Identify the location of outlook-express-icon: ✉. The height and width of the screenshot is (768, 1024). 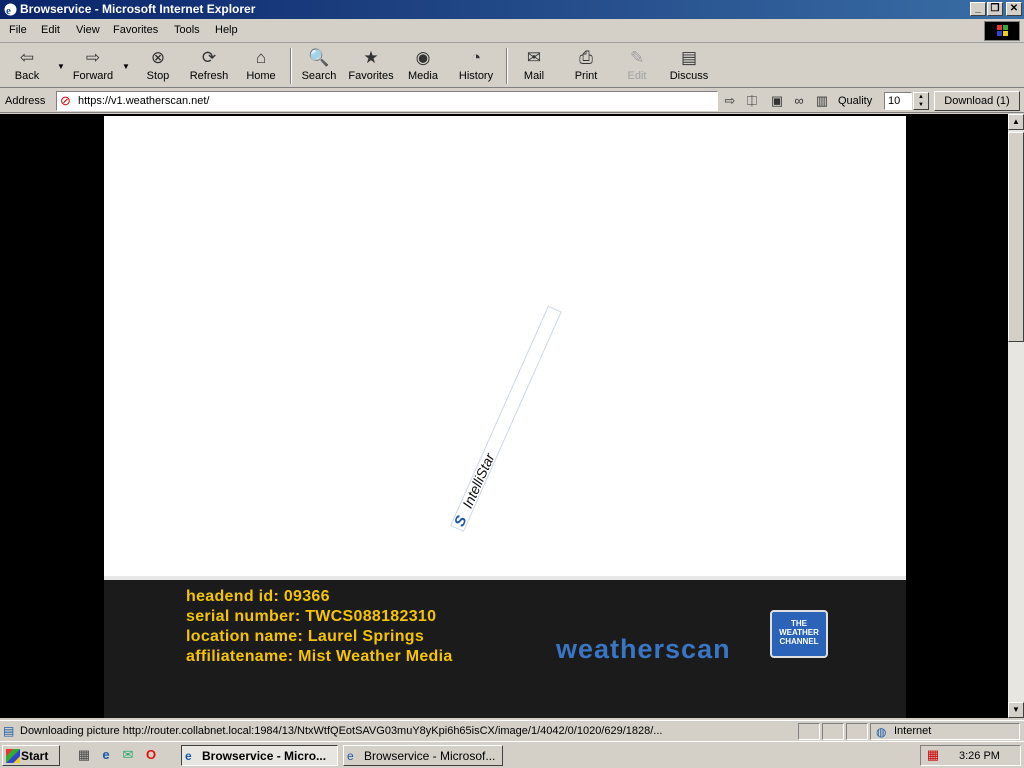
(128, 755).